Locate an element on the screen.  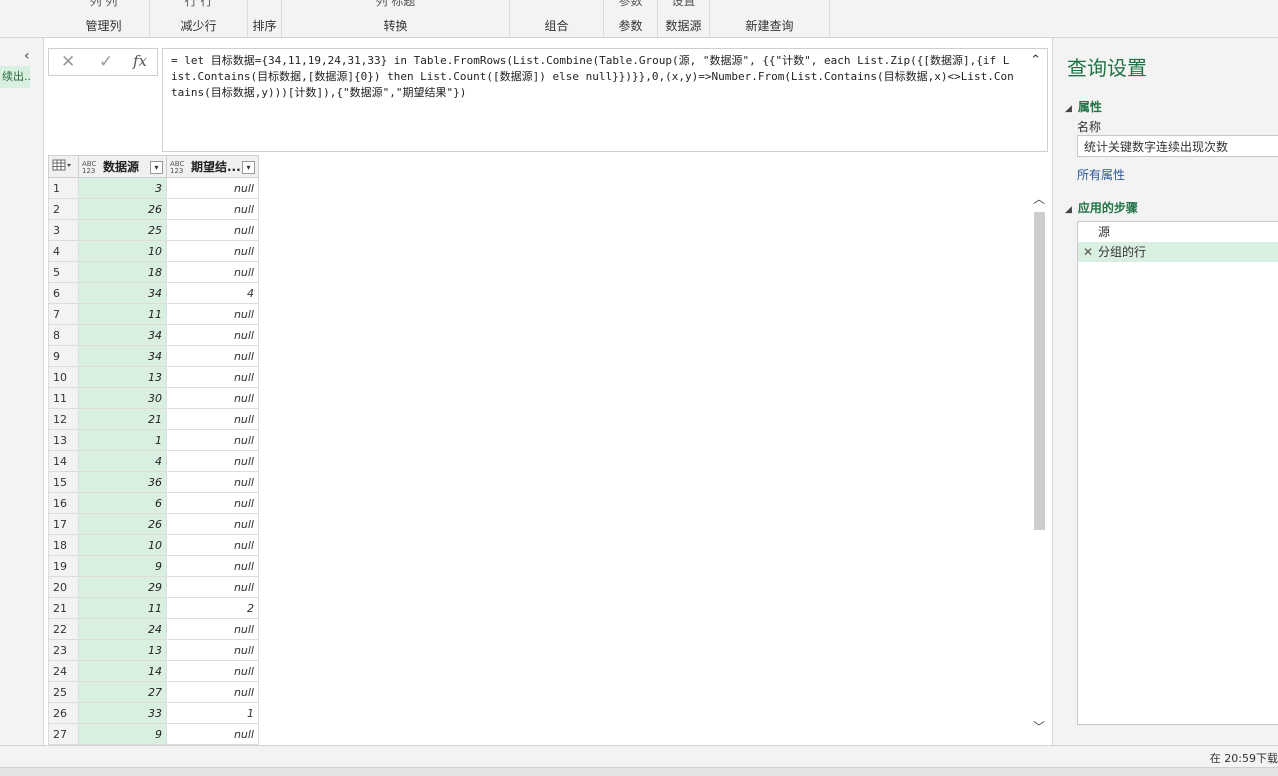
table-row: 26 33 1 is located at coordinates (153, 713).